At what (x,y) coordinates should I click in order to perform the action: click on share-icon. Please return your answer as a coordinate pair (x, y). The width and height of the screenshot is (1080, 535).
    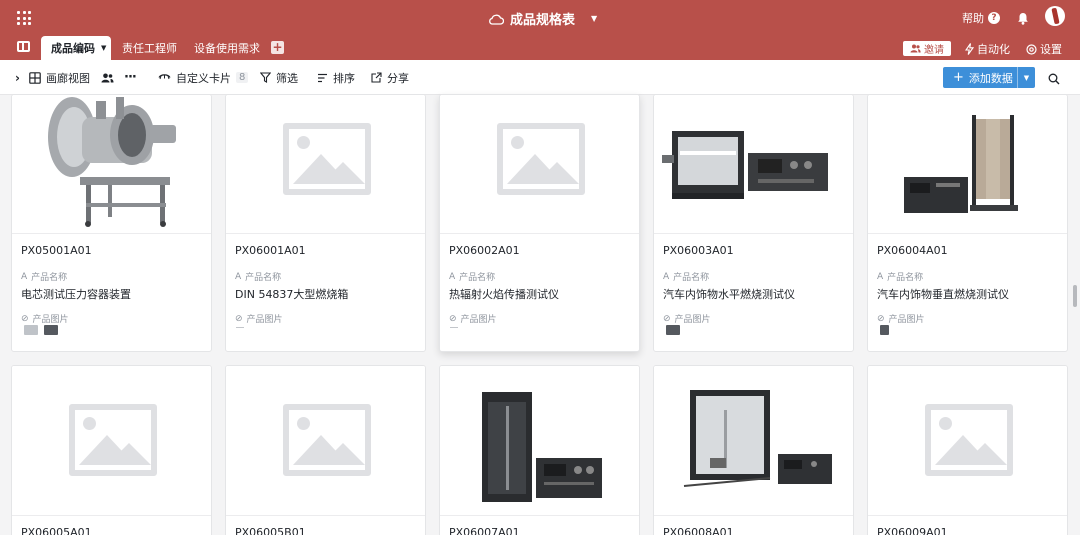
    Looking at the image, I should click on (376, 77).